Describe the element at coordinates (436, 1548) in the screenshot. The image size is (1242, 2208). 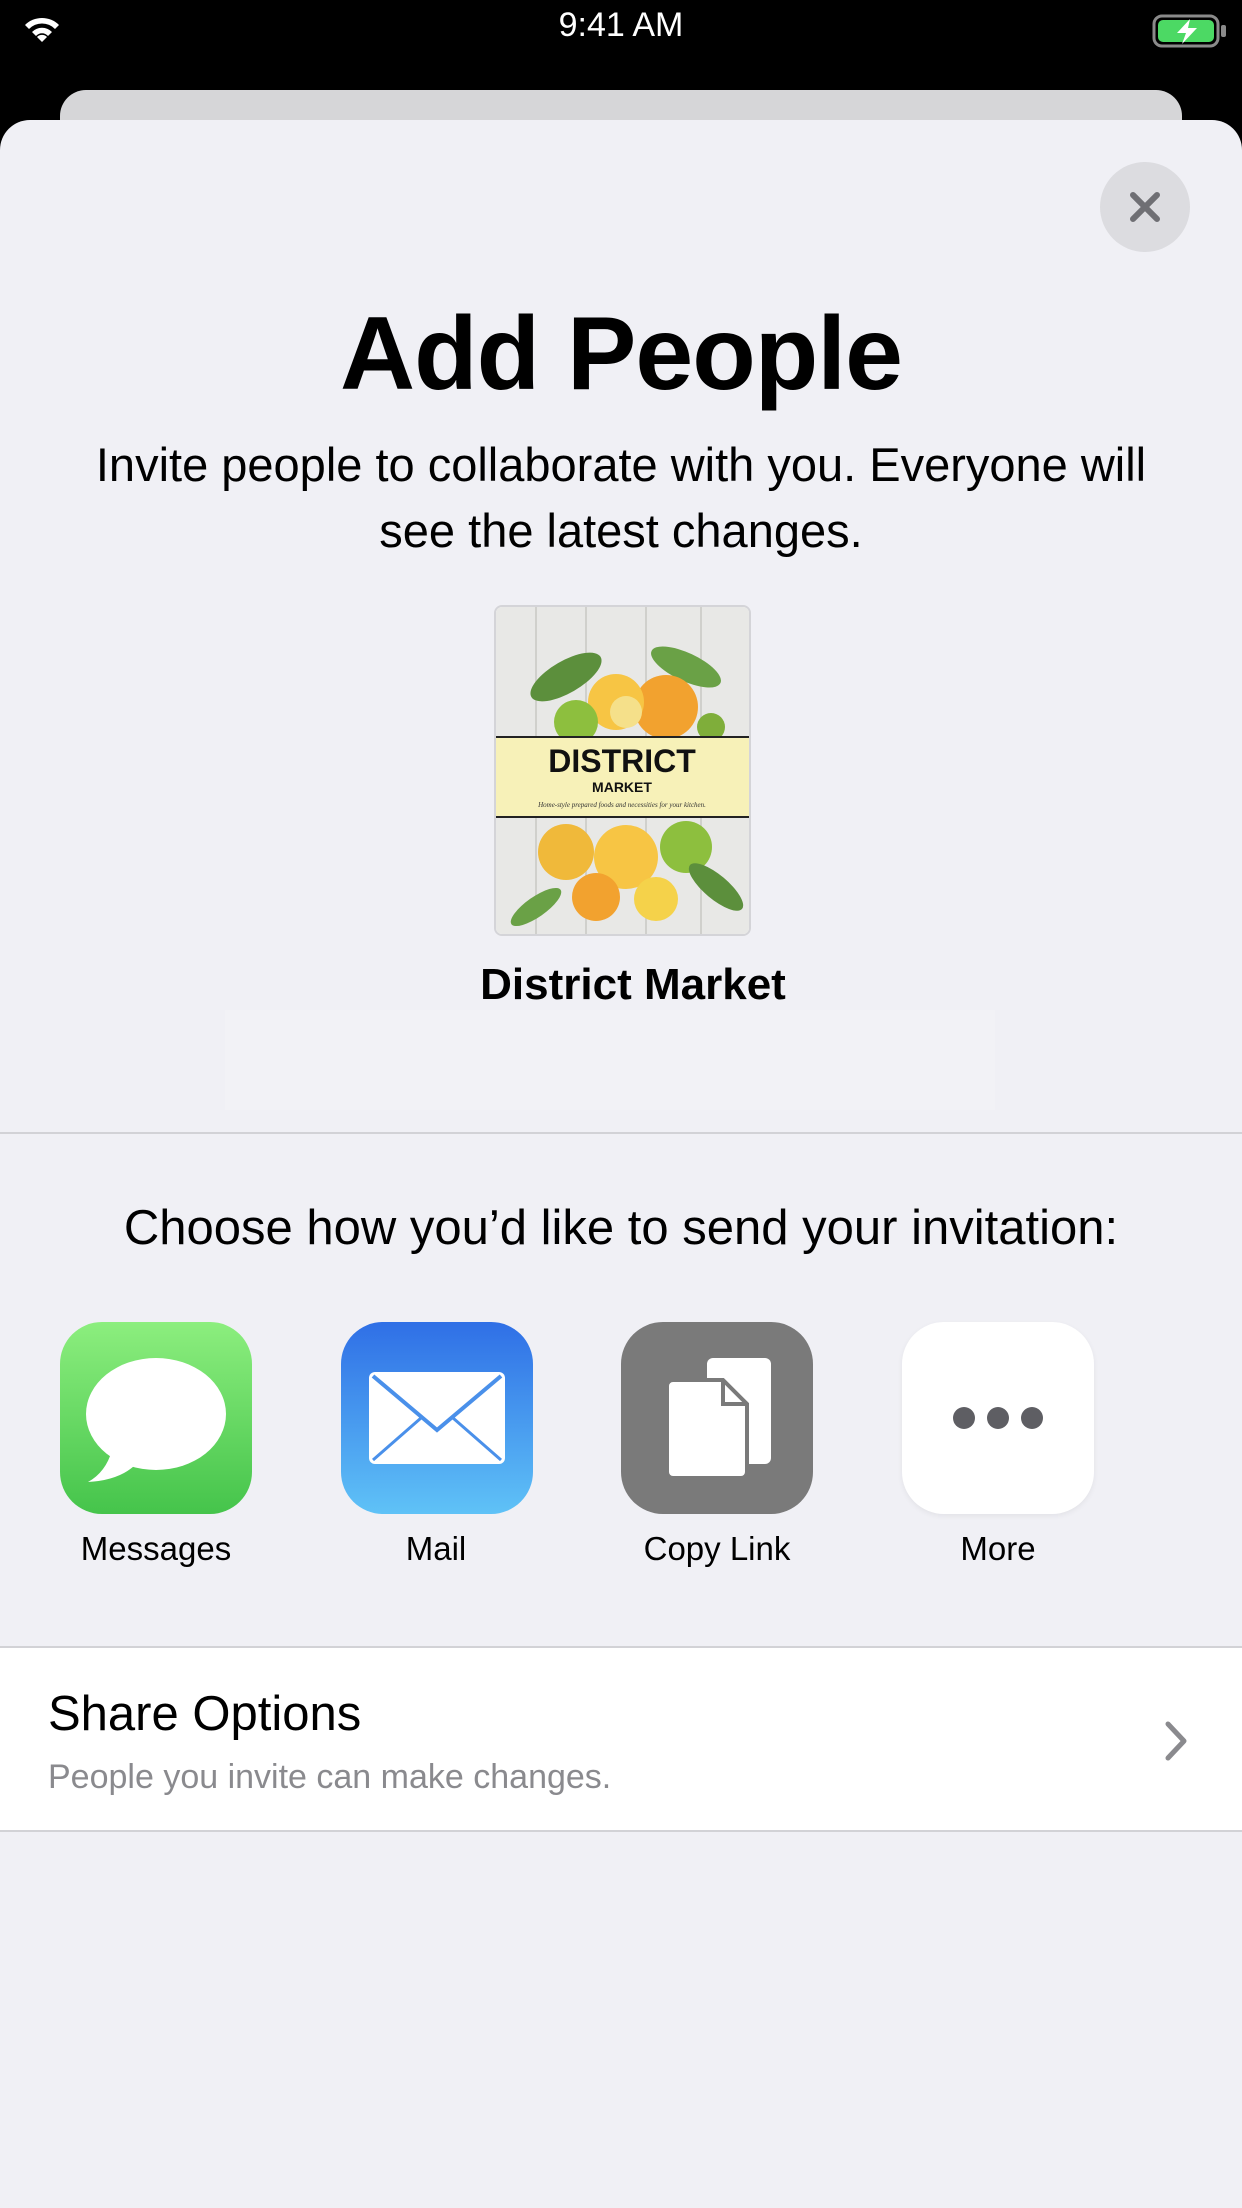
I see `mail-label: Mail` at that location.